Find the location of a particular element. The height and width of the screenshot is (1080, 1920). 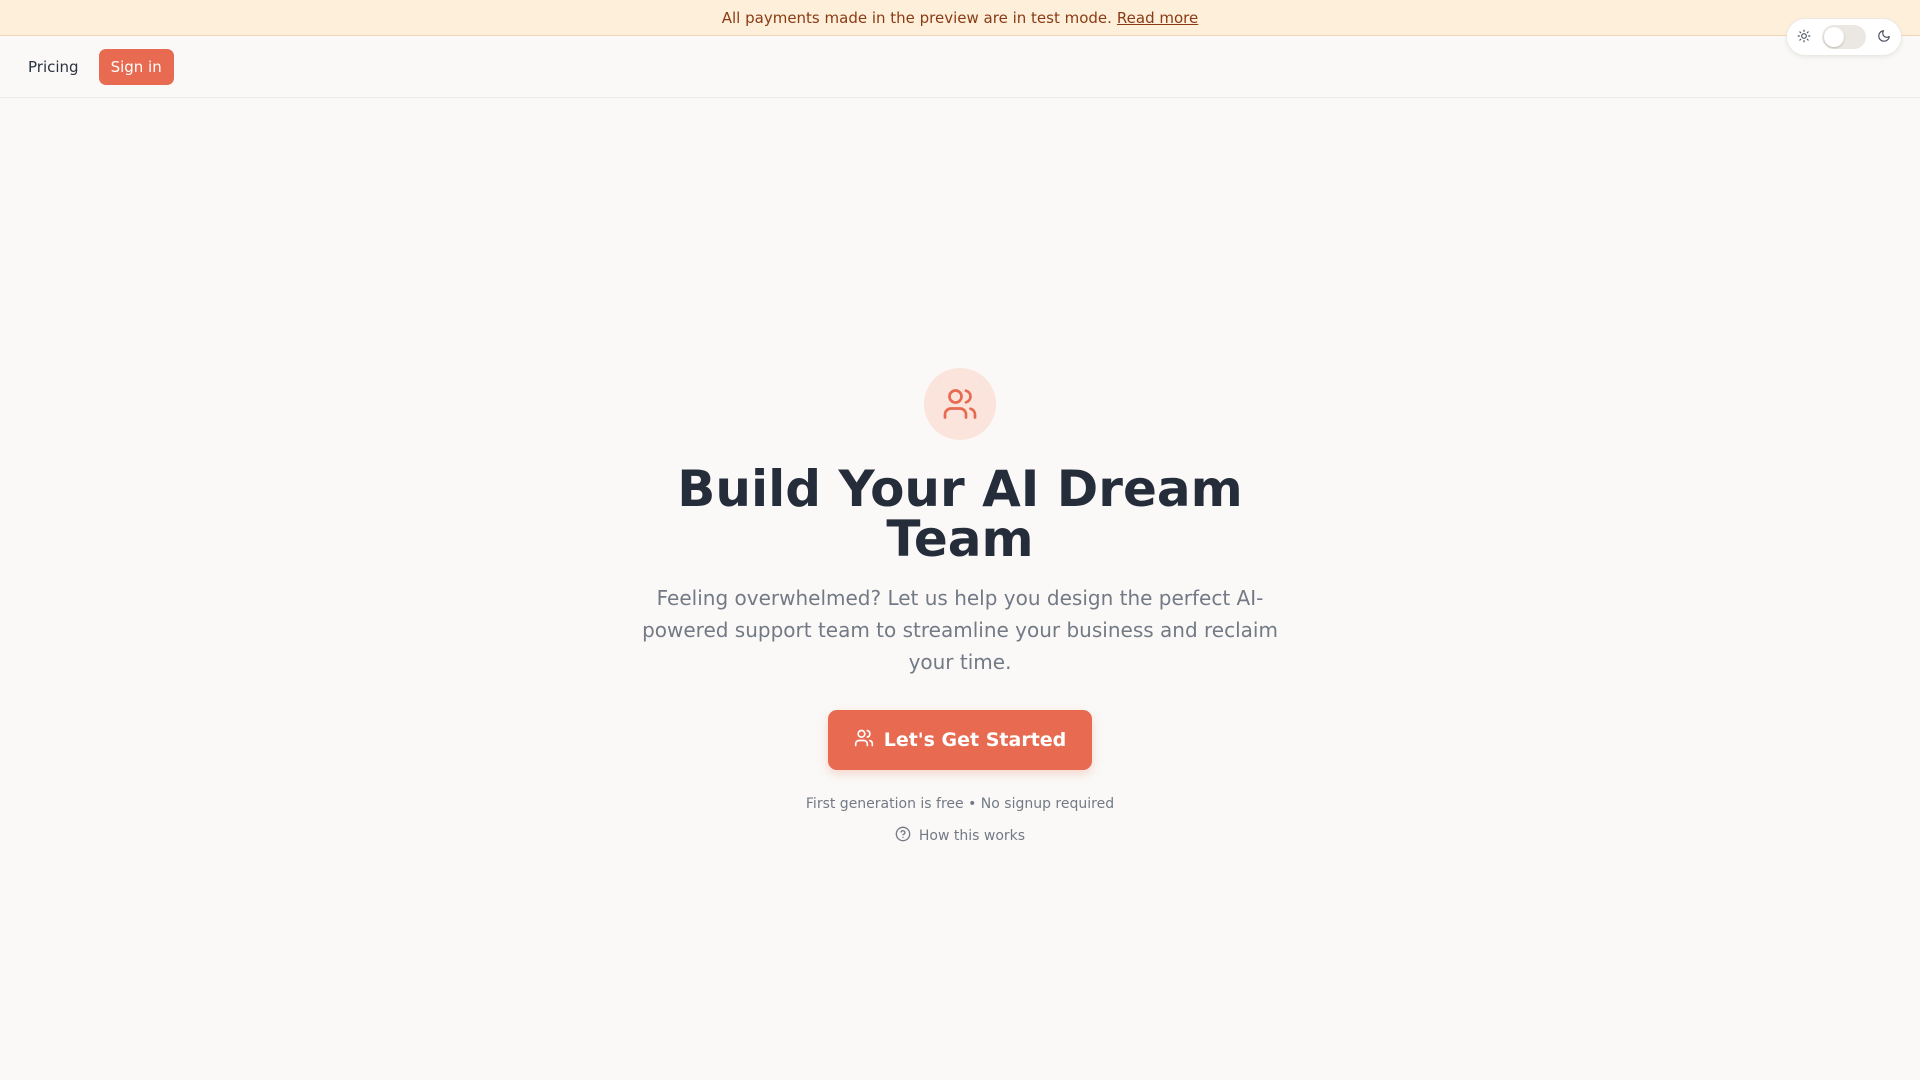

page-title: Build Your AI Dream Team is located at coordinates (960, 514).